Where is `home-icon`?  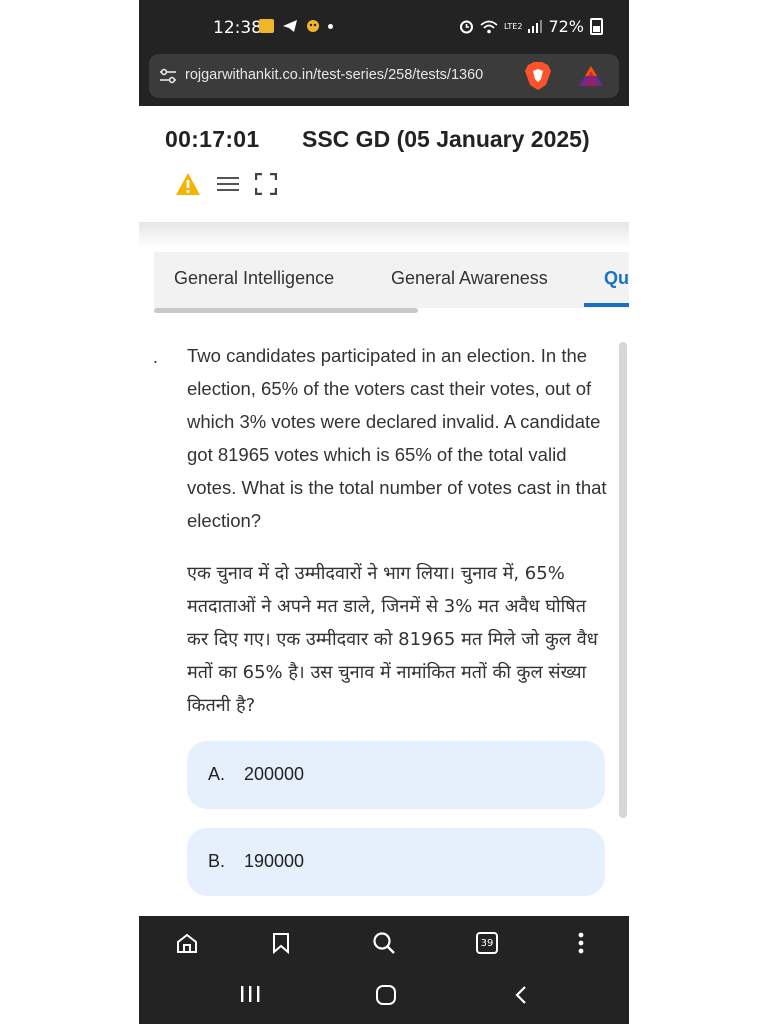 home-icon is located at coordinates (187, 943).